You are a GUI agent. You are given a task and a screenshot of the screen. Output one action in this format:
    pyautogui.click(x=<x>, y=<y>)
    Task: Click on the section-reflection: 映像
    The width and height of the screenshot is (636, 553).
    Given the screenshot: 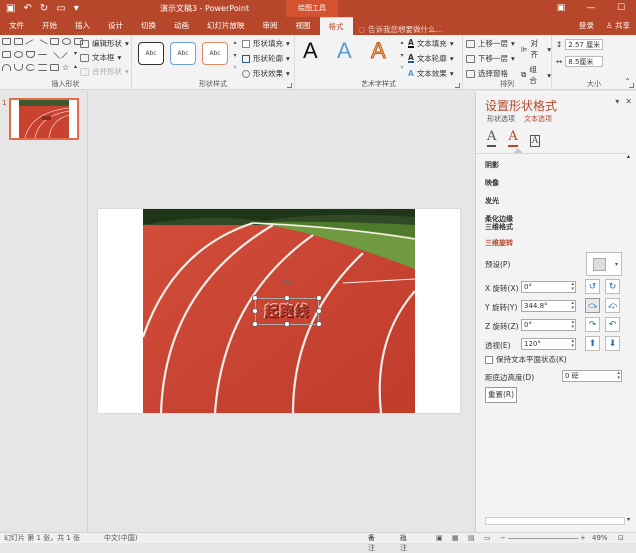 What is the action you would take?
    pyautogui.click(x=492, y=183)
    